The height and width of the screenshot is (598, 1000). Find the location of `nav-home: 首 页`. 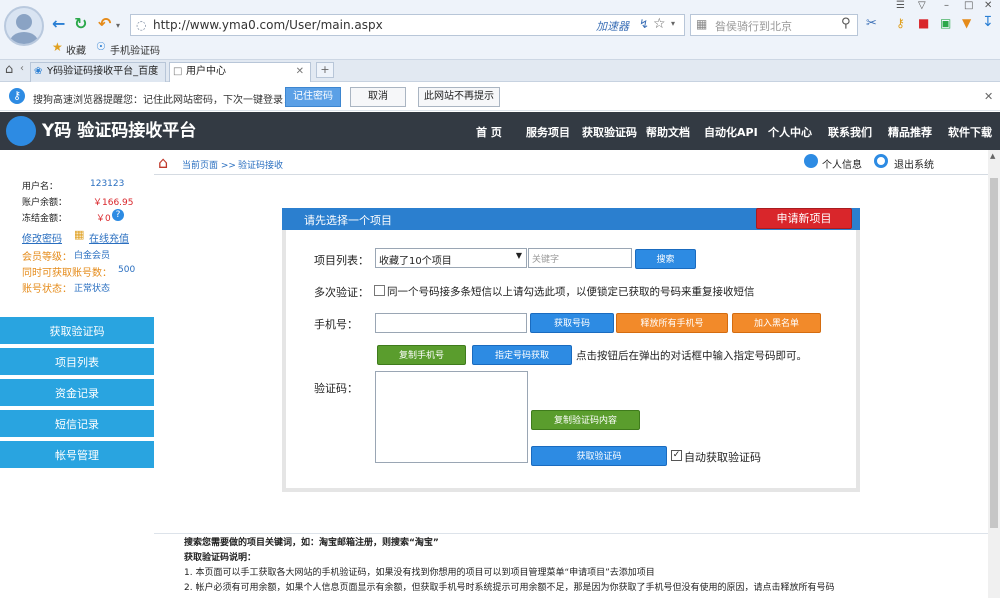

nav-home: 首 页 is located at coordinates (489, 132).